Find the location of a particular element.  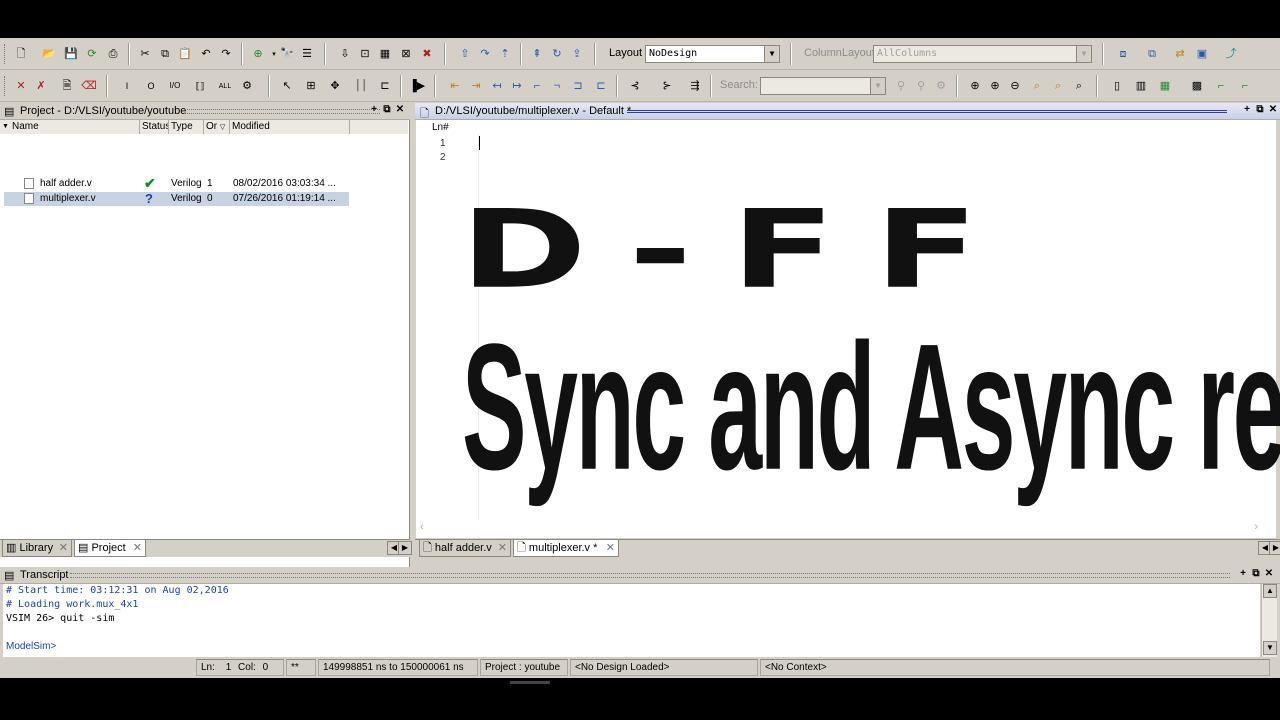

wave-table-icon: ▦ is located at coordinates (1165, 86).